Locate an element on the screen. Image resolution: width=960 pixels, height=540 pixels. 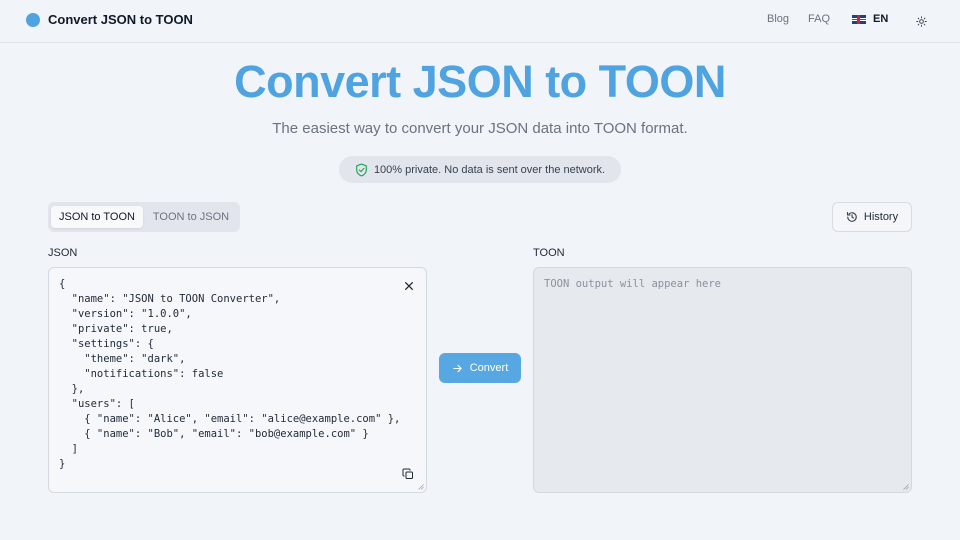
language-selector: EN is located at coordinates (870, 19).